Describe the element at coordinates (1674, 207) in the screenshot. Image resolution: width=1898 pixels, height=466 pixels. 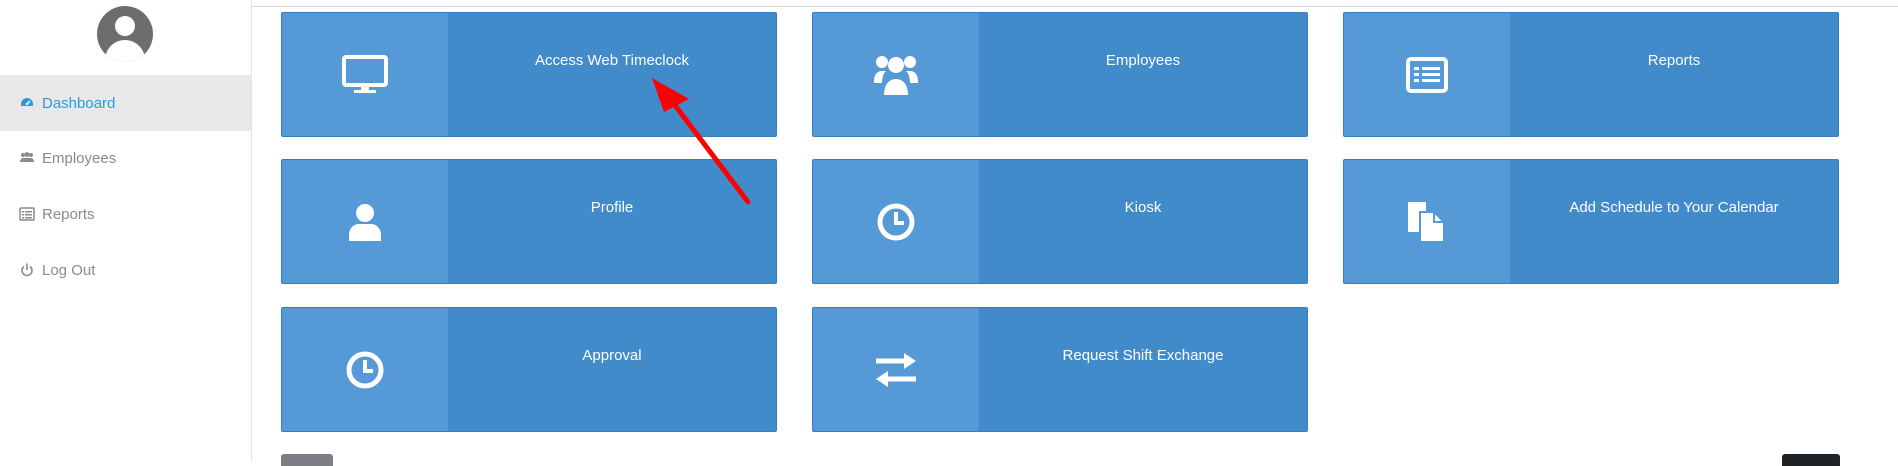
I see `tile-label: Add Schedule to Your Calendar` at that location.